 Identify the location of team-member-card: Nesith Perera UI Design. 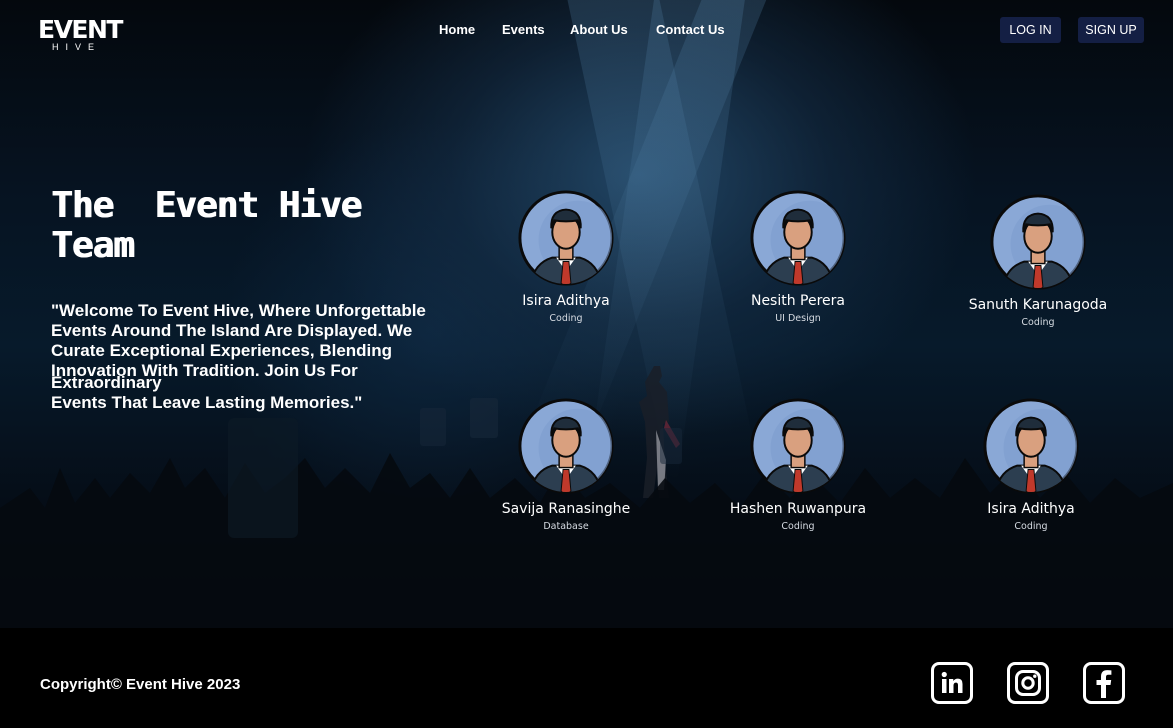
(798, 256).